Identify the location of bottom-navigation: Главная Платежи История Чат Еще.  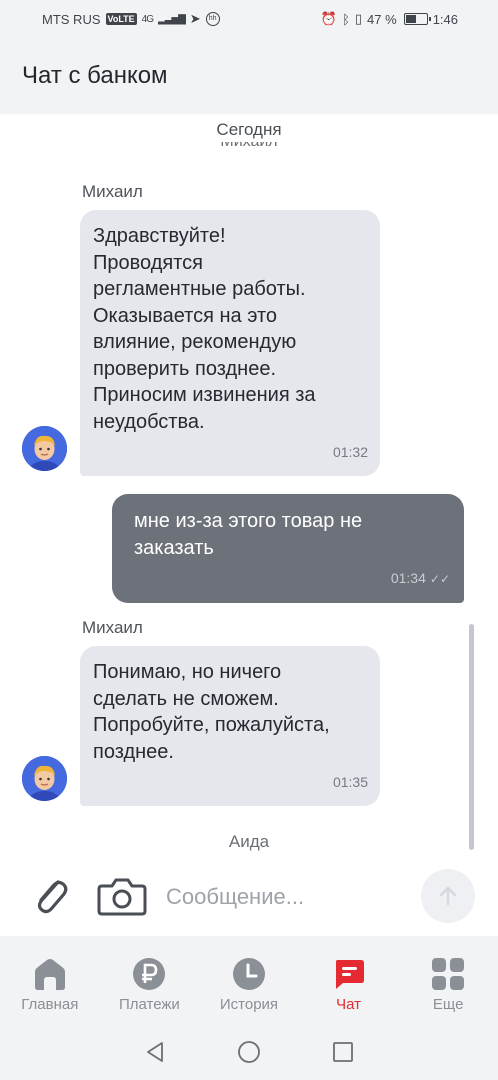
(249, 980).